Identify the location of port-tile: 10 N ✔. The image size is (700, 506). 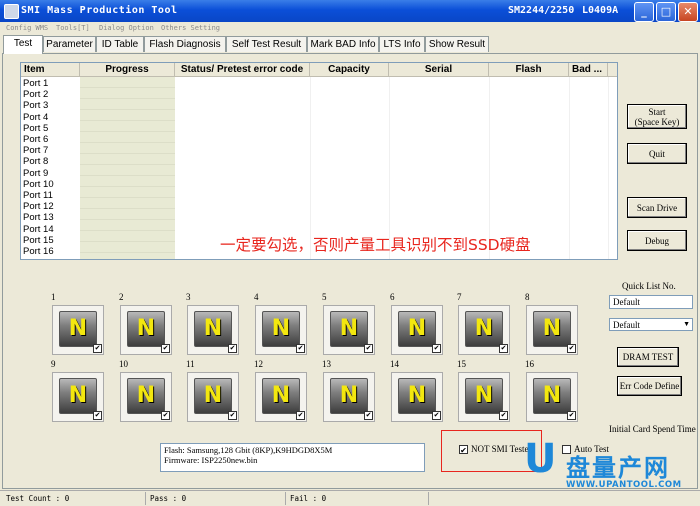
(145, 390).